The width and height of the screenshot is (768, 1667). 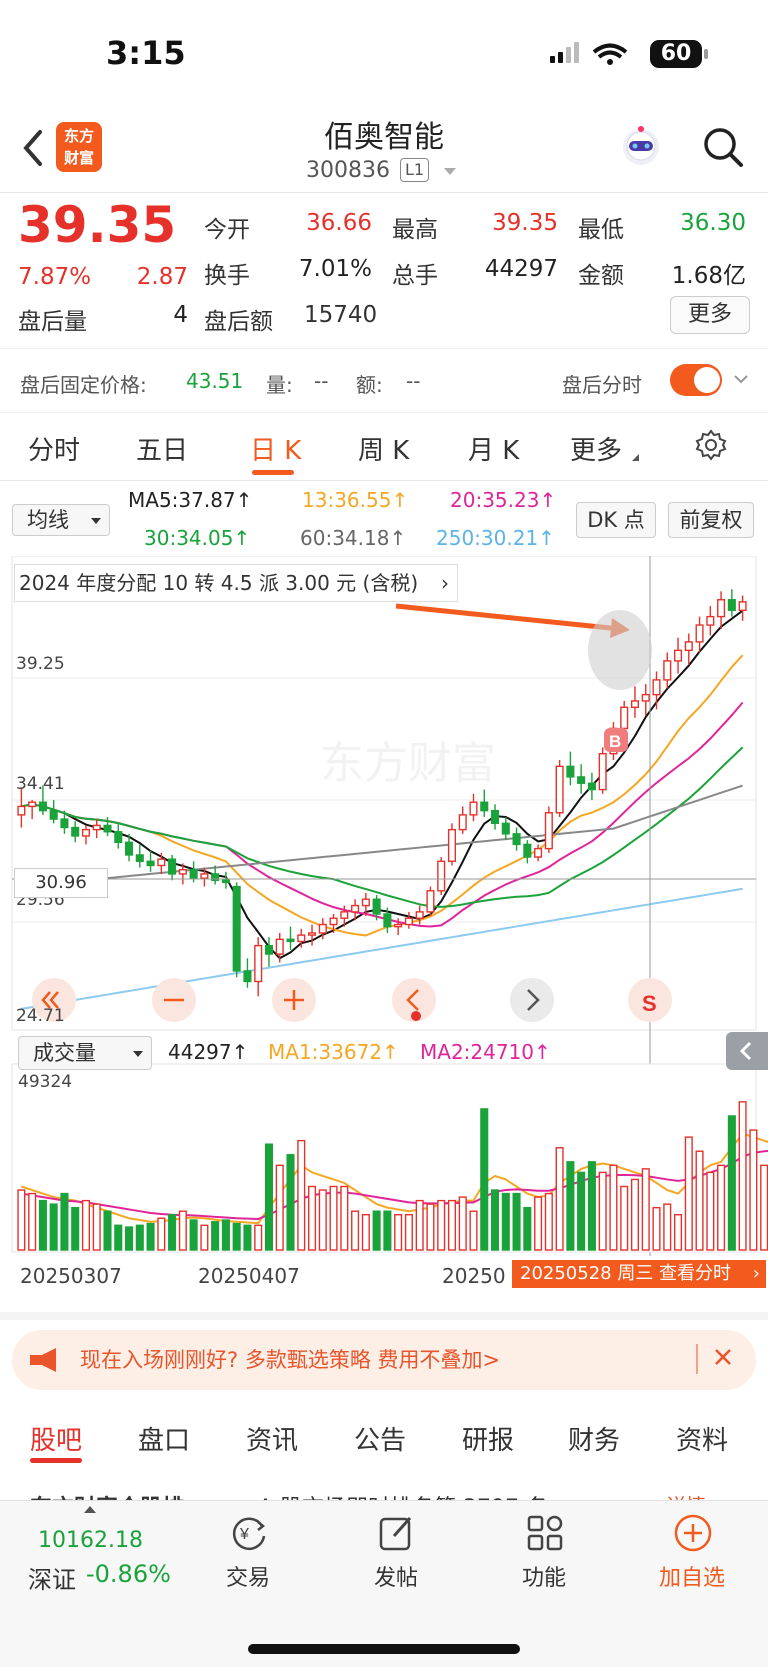 What do you see at coordinates (54, 448) in the screenshot?
I see `tab-intraday: 分时` at bounding box center [54, 448].